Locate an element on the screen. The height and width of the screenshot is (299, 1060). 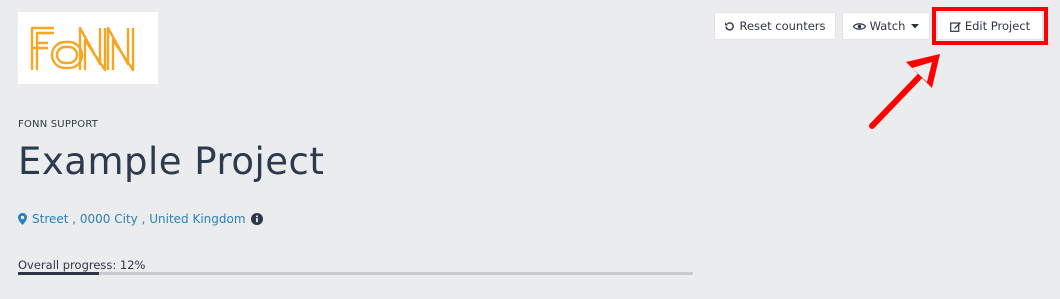
annotation-arrow-icon is located at coordinates (904, 91).